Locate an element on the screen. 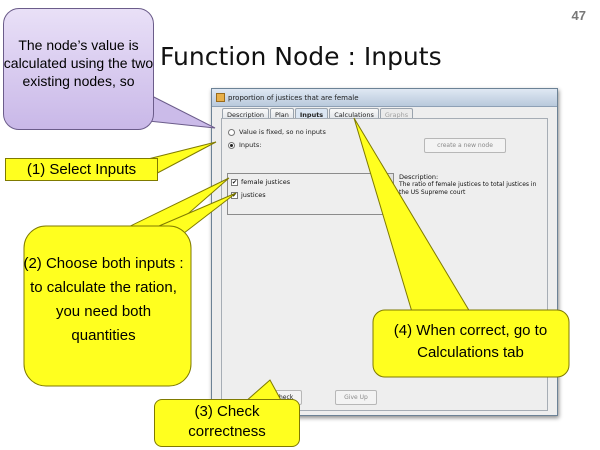  step4-callout-tail is located at coordinates (412, 215).